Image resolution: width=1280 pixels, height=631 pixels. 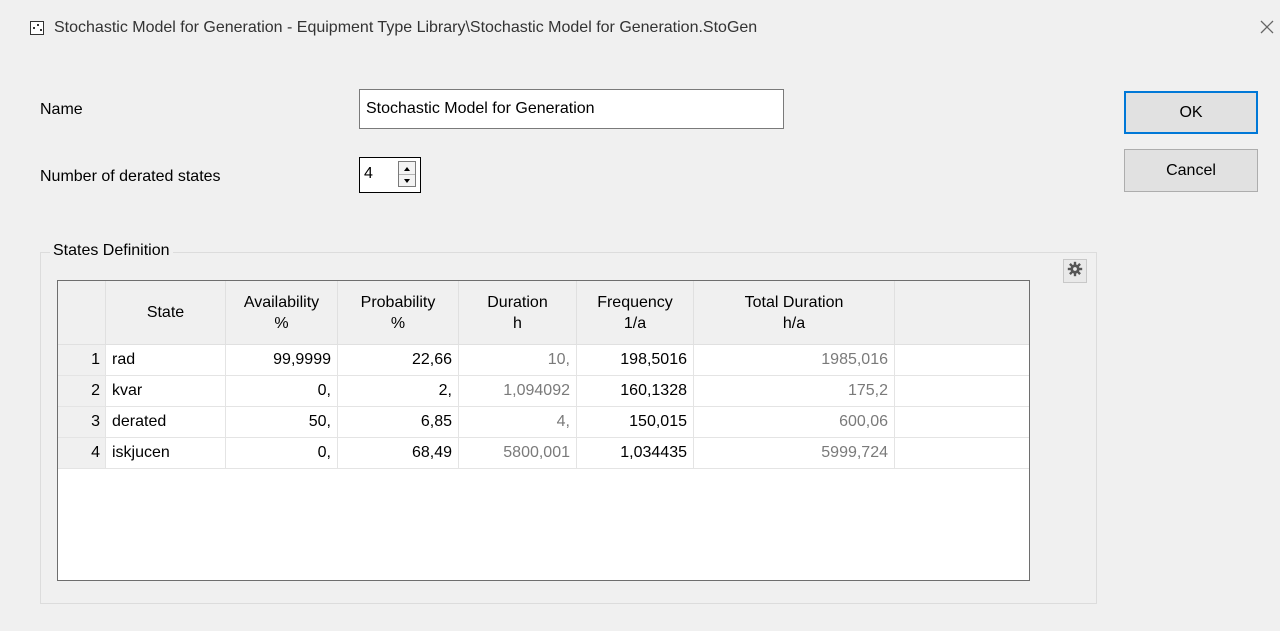 What do you see at coordinates (130, 176) in the screenshot?
I see `derated-states-label: Number of derated states` at bounding box center [130, 176].